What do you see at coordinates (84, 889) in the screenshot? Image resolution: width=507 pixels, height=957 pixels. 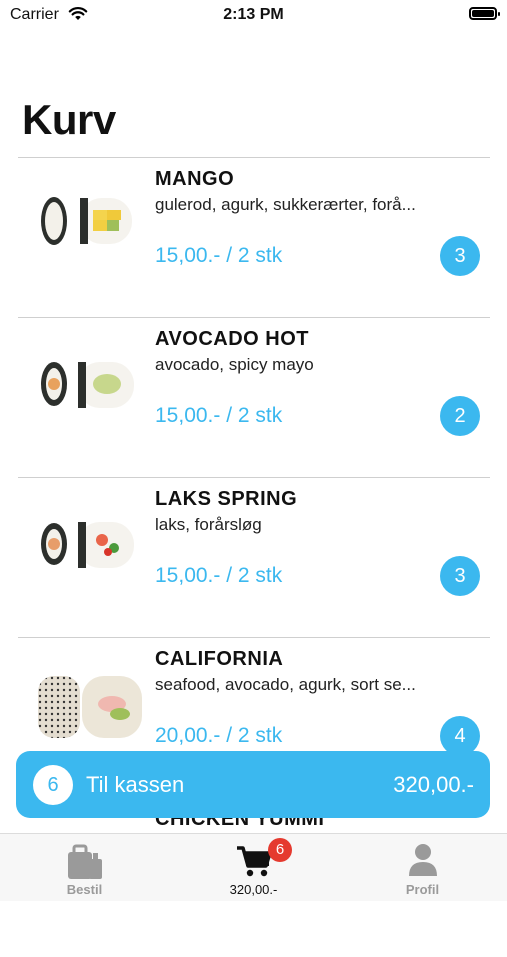 I see `tab-label: Bestil` at bounding box center [84, 889].